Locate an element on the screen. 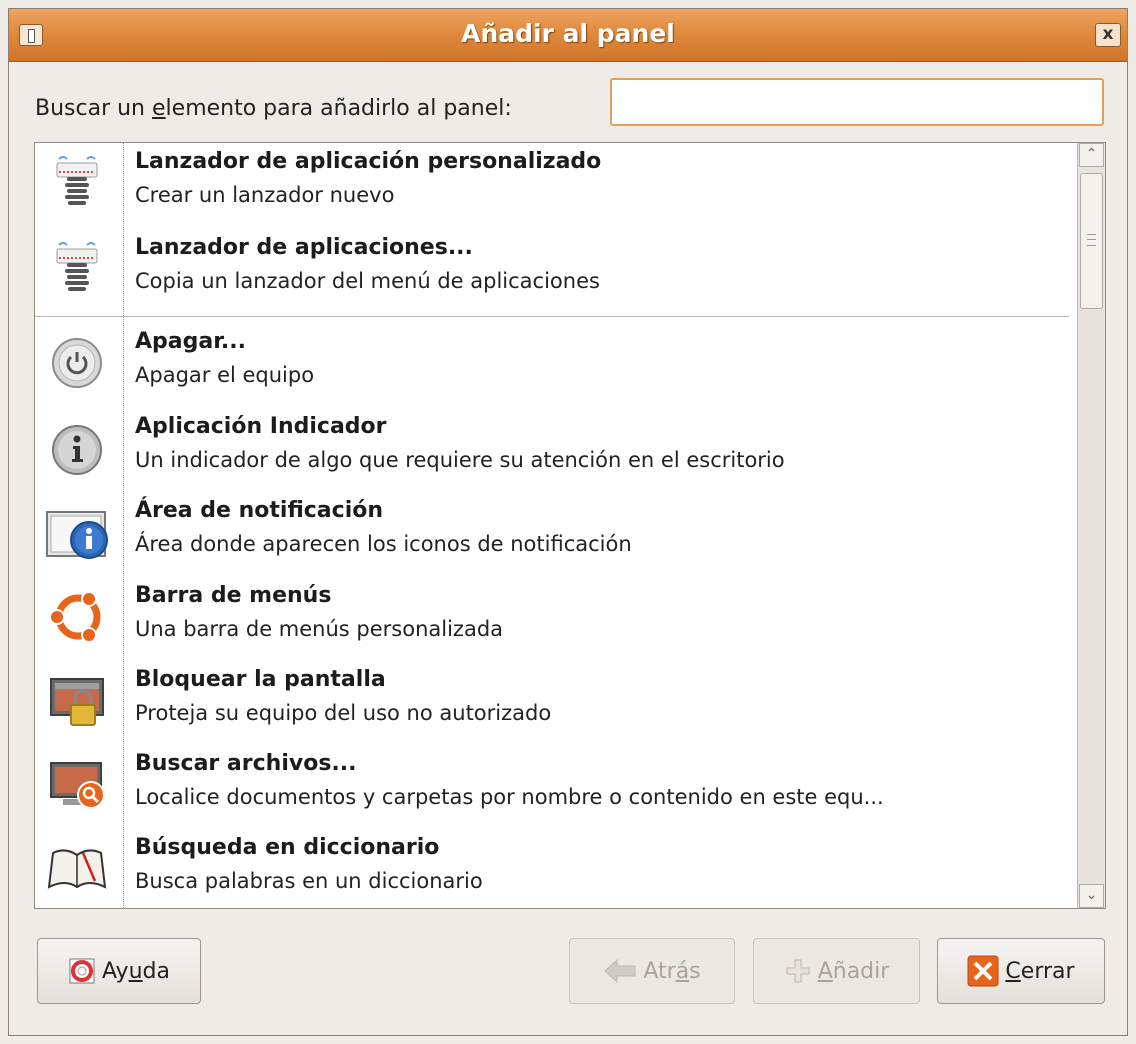  help-label-after: da is located at coordinates (156, 971).